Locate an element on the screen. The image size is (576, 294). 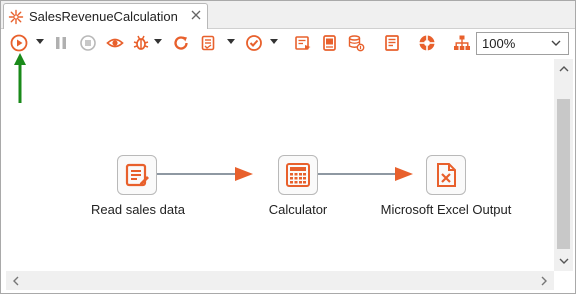
close-icon is located at coordinates (196, 16).